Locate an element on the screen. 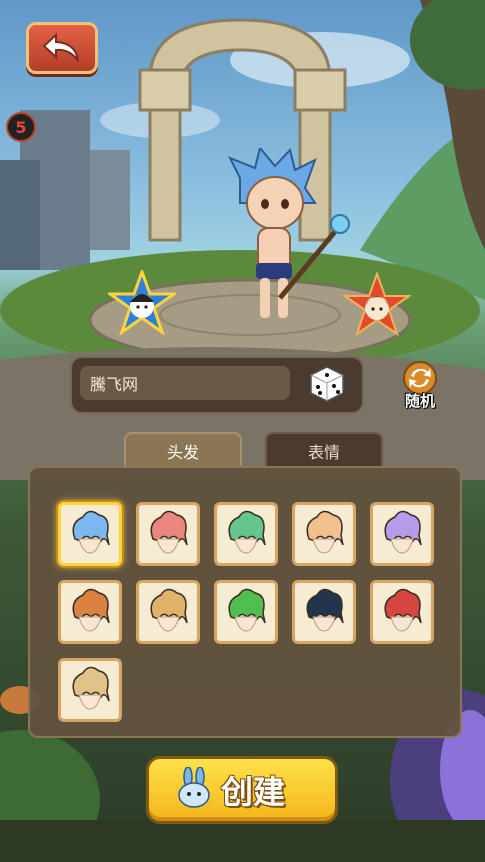 The image size is (485, 862). rabbit-mascot-icon is located at coordinates (194, 787).